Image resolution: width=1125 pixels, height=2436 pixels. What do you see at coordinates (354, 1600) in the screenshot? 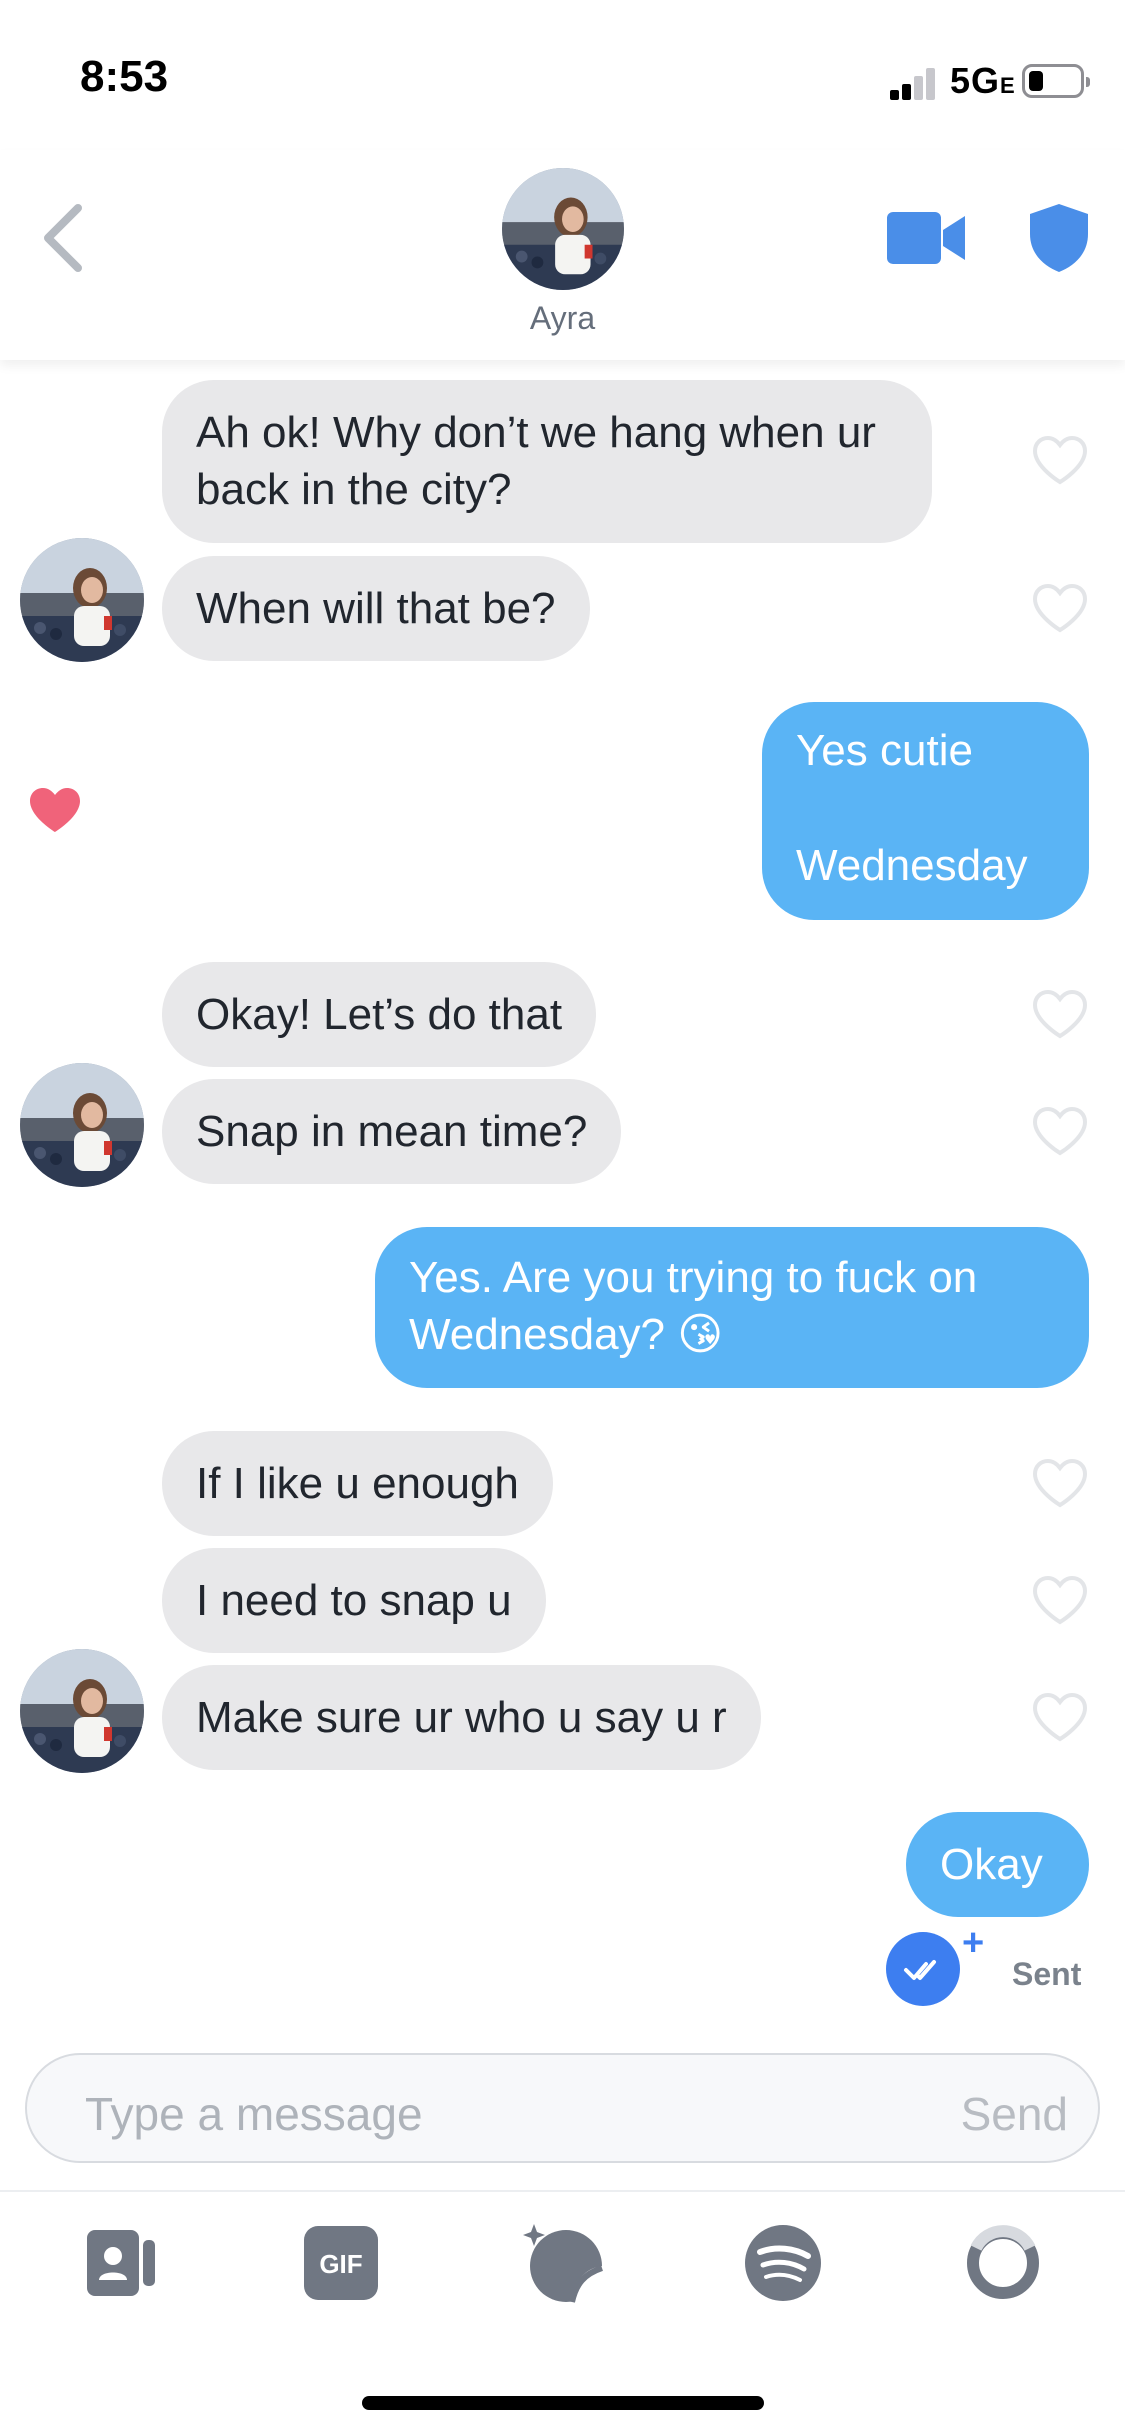
I see `incoming-message: I need to snap u` at bounding box center [354, 1600].